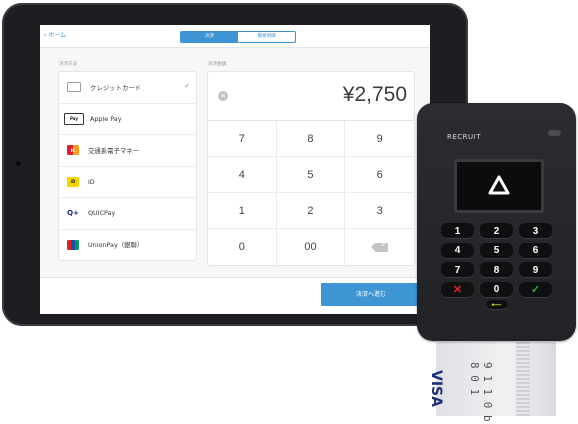  Describe the element at coordinates (457, 231) in the screenshot. I see `reader-key-1: 1` at that location.